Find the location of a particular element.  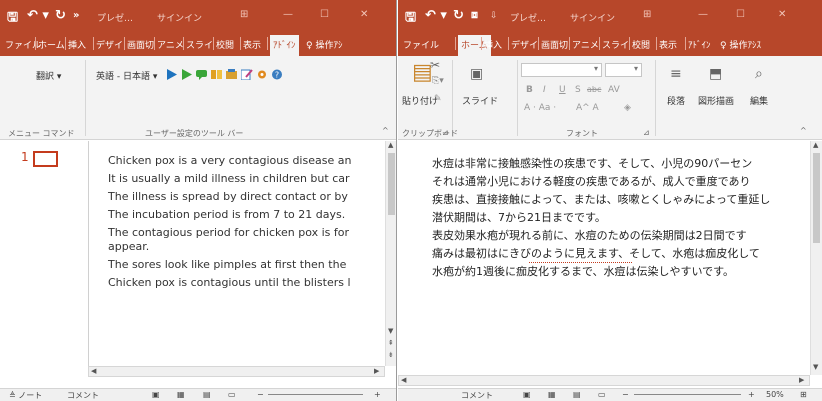

slide-button: スライド is located at coordinates (480, 100).